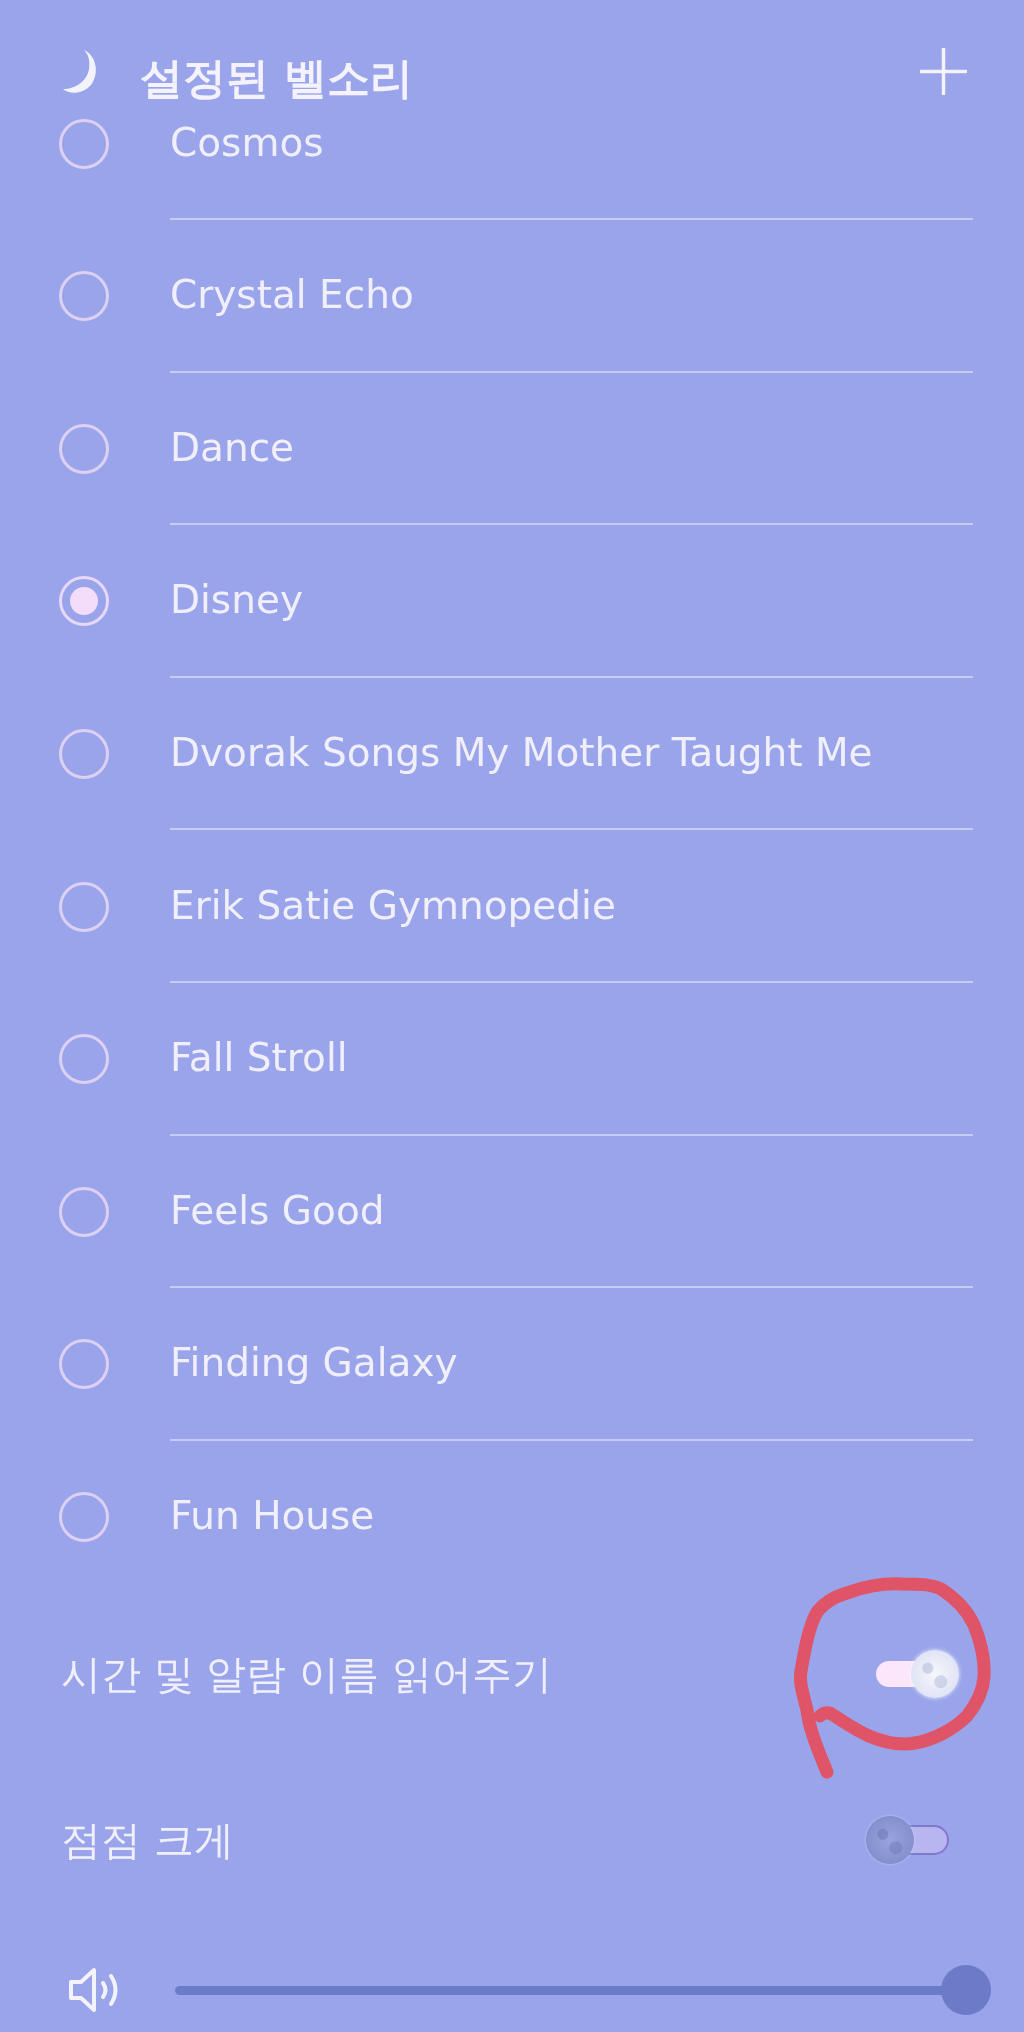 The image size is (1024, 2032). What do you see at coordinates (393, 905) in the screenshot?
I see `ringtone-name: Erik Satie Gymnopedie` at bounding box center [393, 905].